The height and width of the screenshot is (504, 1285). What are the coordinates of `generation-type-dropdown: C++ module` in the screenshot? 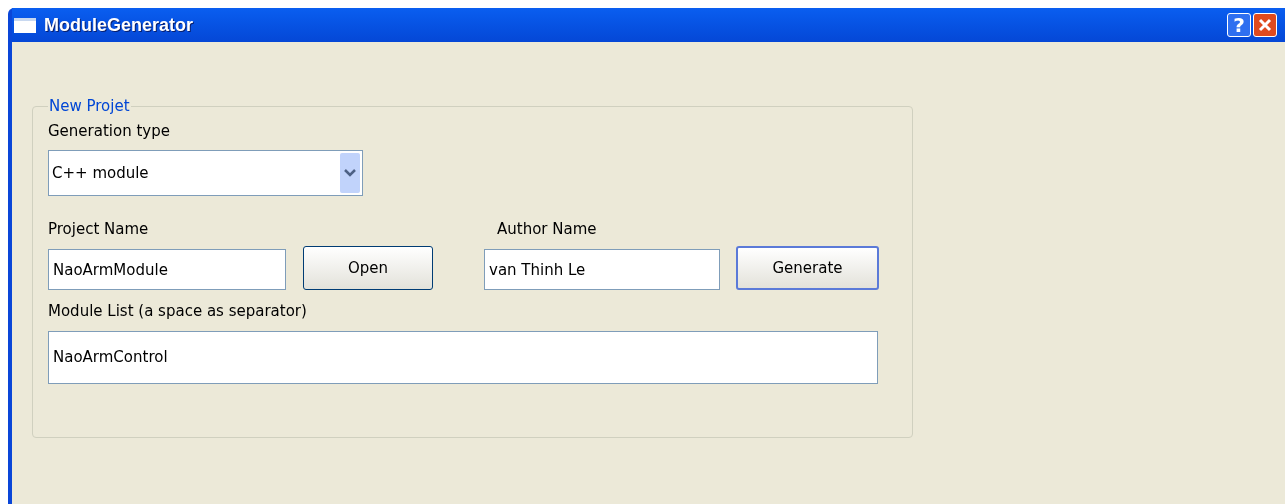 It's located at (205, 173).